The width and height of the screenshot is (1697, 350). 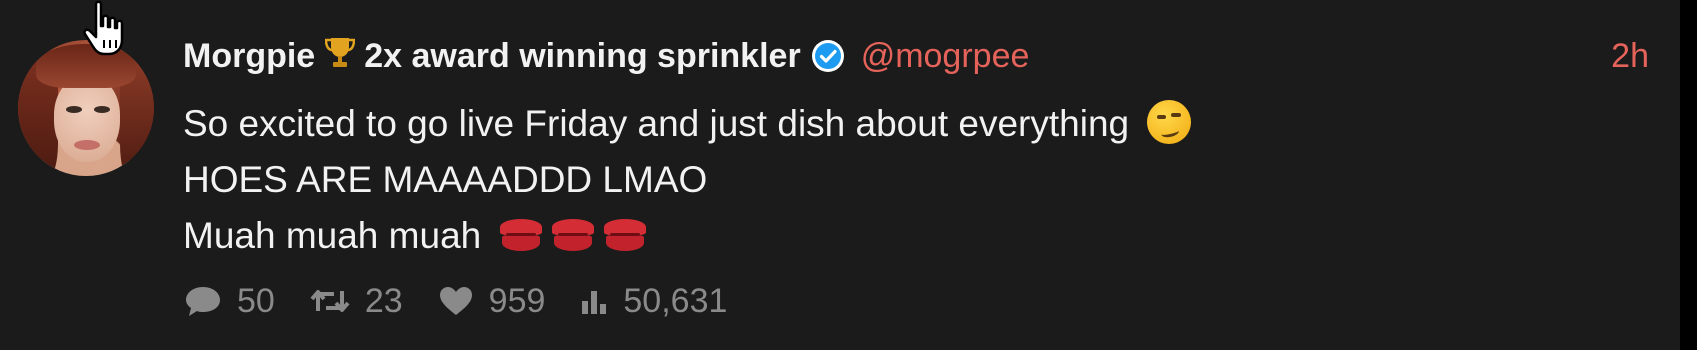 What do you see at coordinates (687, 236) in the screenshot?
I see `tweet-line: Muah muah muah` at bounding box center [687, 236].